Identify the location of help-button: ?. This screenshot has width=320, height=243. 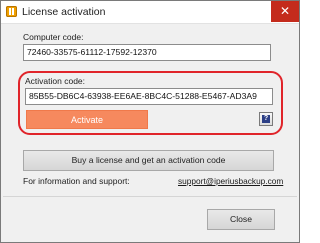
(266, 119).